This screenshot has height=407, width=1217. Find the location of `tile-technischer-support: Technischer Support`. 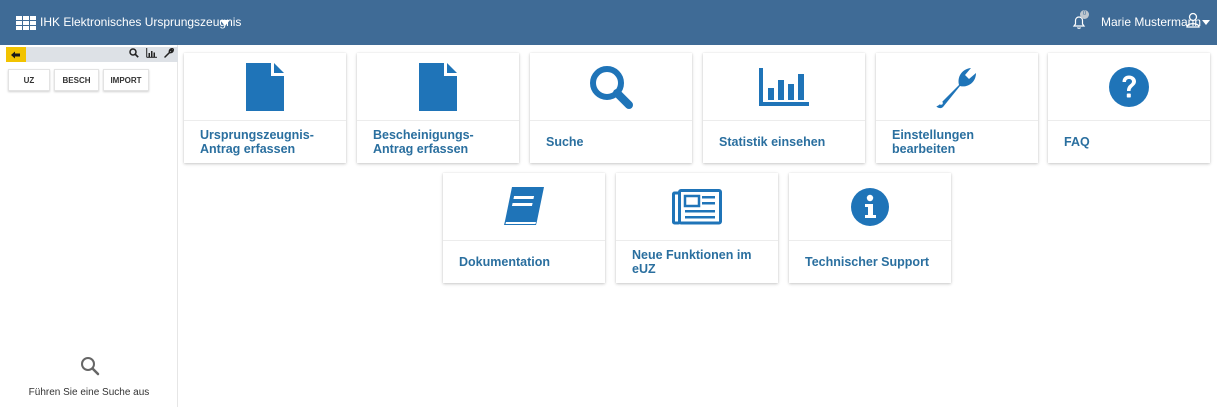

tile-technischer-support: Technischer Support is located at coordinates (870, 228).